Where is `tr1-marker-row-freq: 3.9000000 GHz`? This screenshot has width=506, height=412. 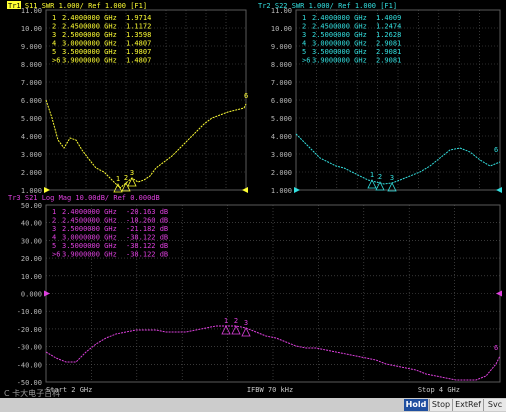
tr1-marker-row-freq: 3.9000000 GHz is located at coordinates (89, 61).